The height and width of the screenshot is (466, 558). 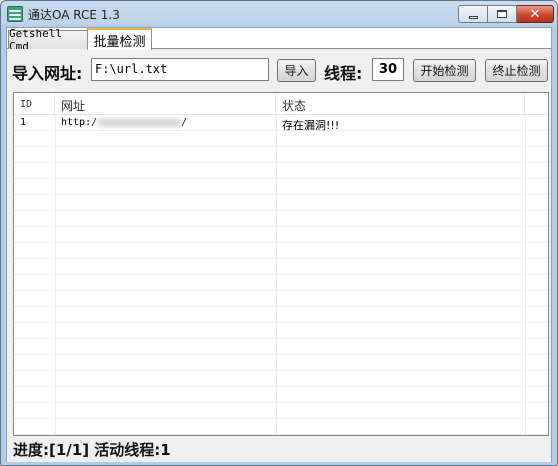 What do you see at coordinates (23, 122) in the screenshot?
I see `cell-id: 1` at bounding box center [23, 122].